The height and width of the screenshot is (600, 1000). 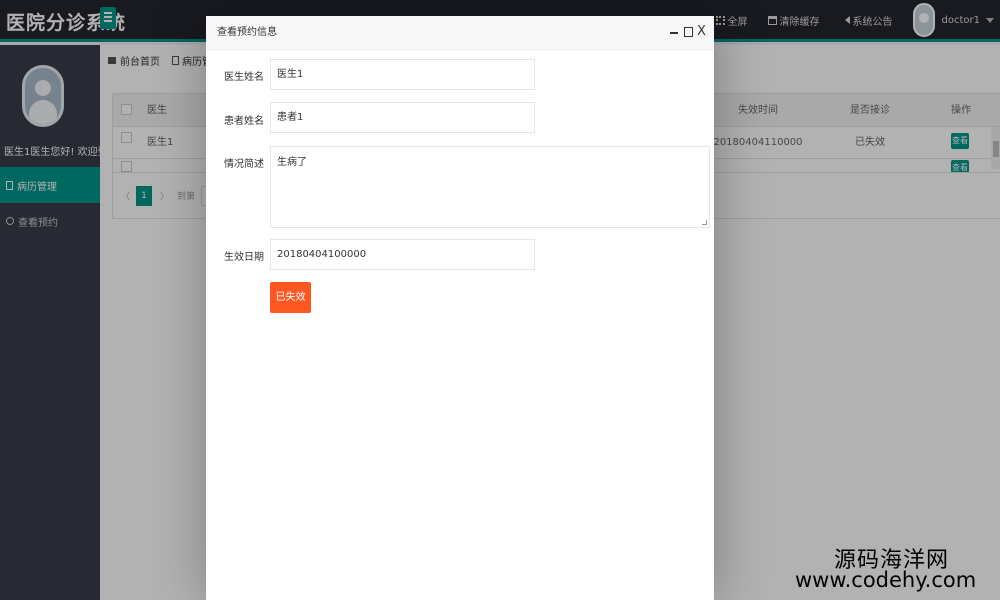 I want to click on doctor-field: 医生1, so click(x=402, y=74).